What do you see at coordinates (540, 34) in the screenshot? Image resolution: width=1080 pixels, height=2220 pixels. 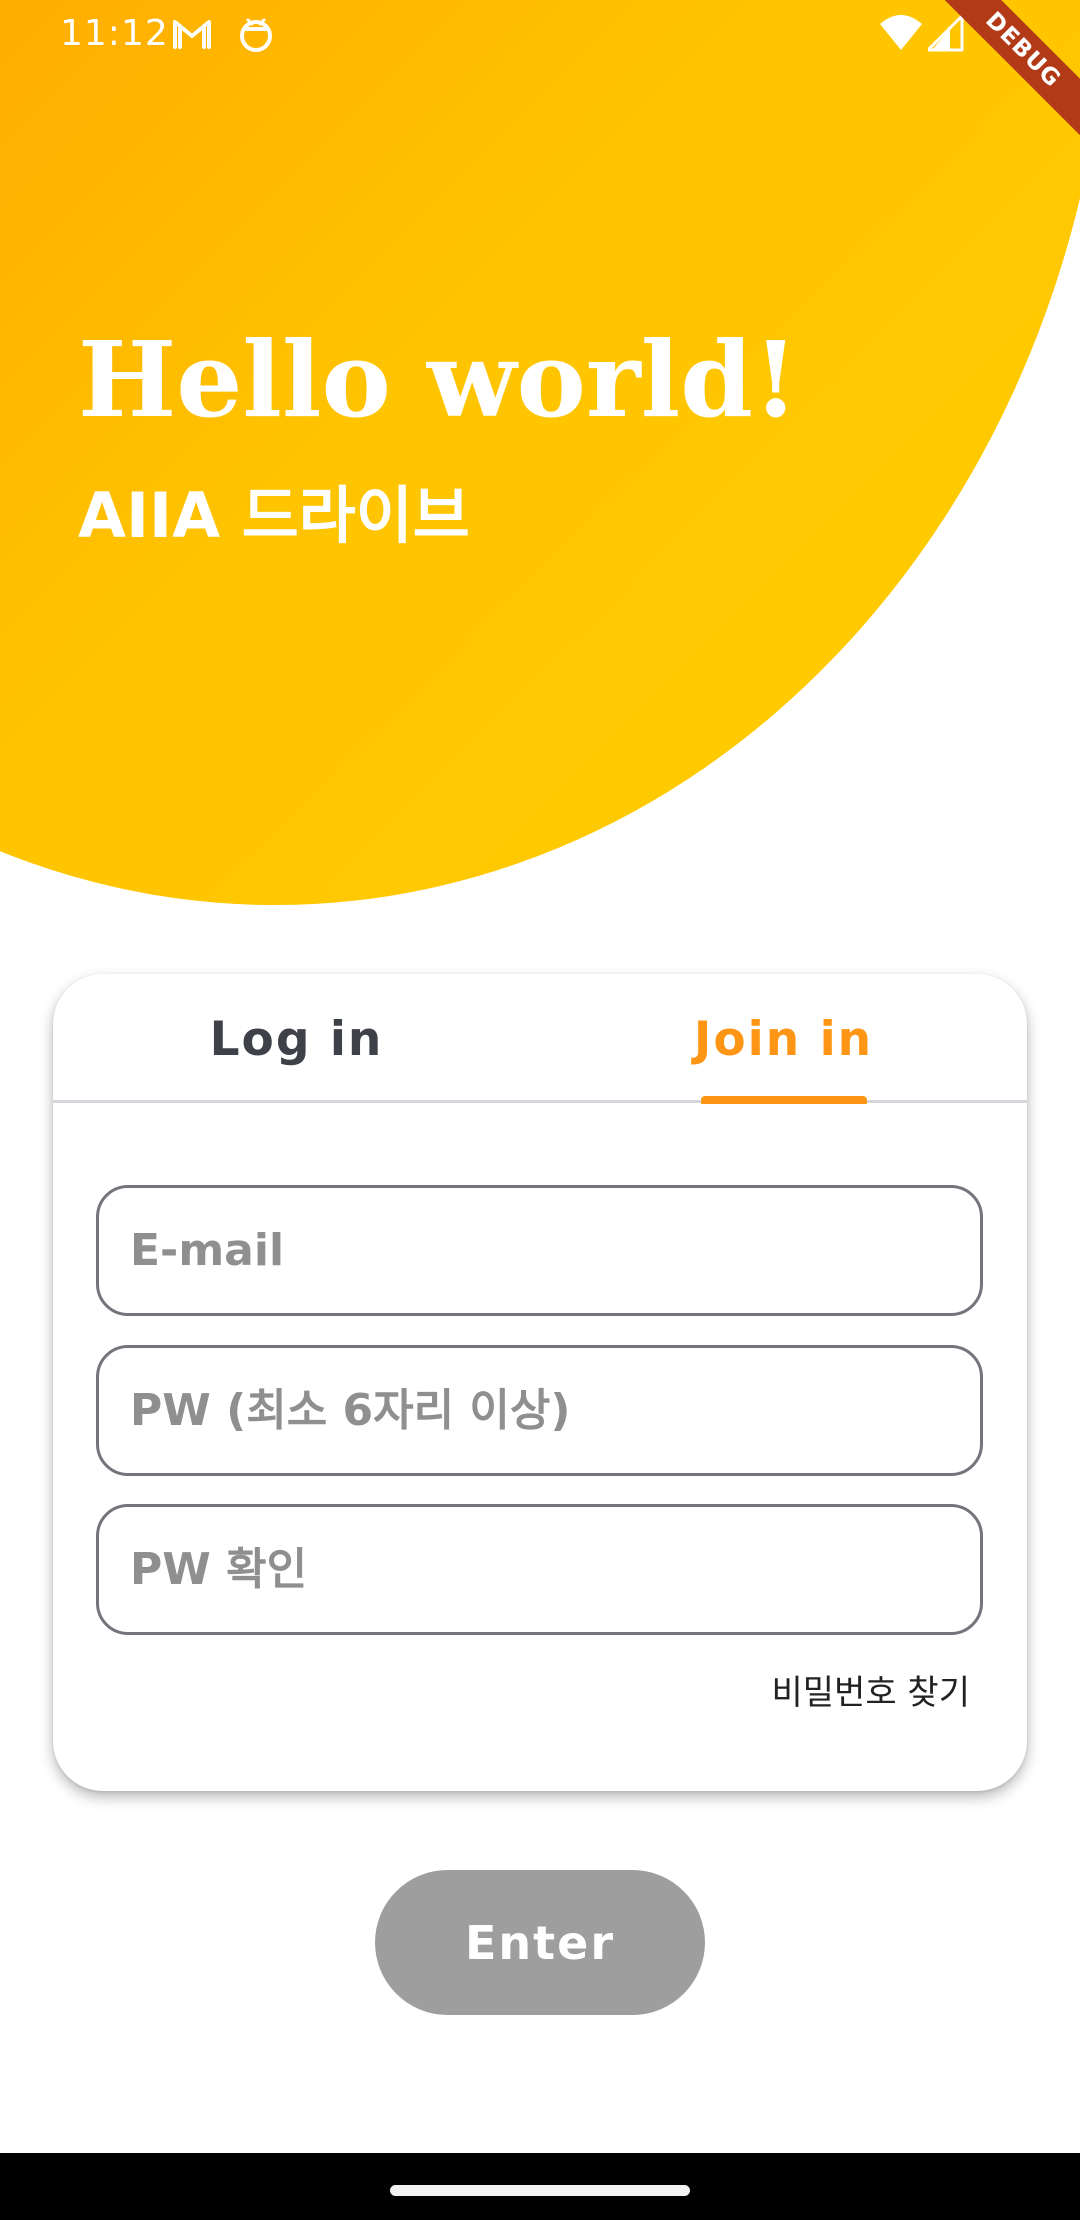 I see `status-bar: 11:12` at bounding box center [540, 34].